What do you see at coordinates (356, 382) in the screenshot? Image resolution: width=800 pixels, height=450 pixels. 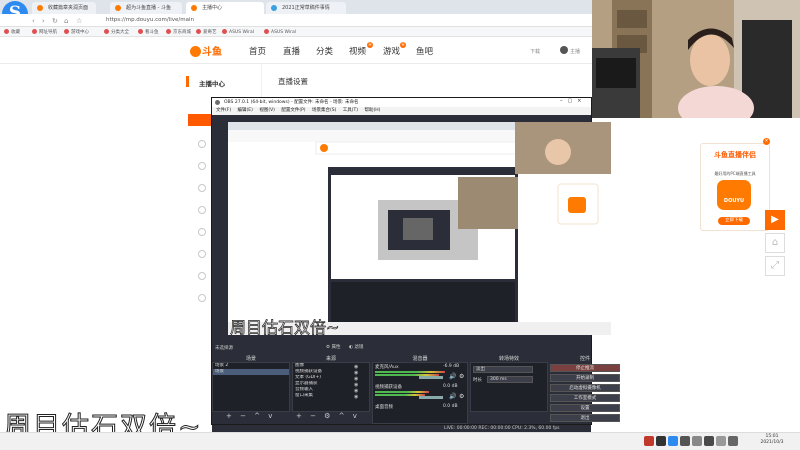 I see `visibility-eye-icon: ◉ ◉ ◉ ◉ ◉ ◉` at bounding box center [356, 382].